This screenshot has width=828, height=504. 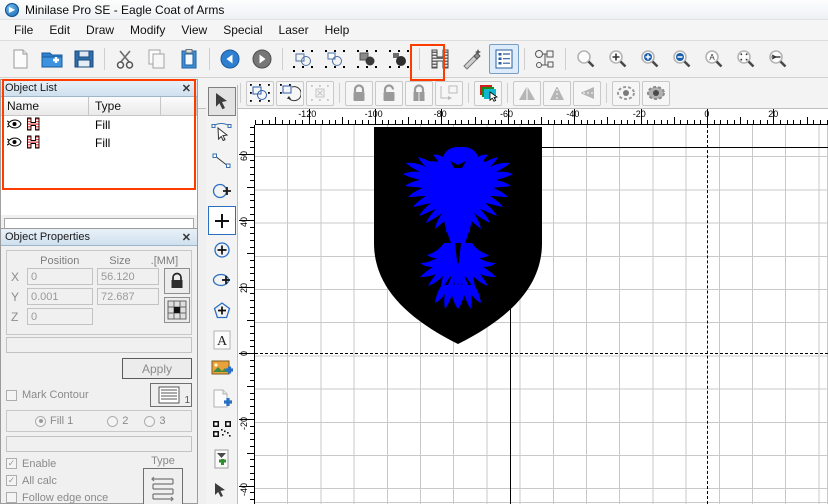 What do you see at coordinates (682, 59) in the screenshot?
I see `zoom-out-button` at bounding box center [682, 59].